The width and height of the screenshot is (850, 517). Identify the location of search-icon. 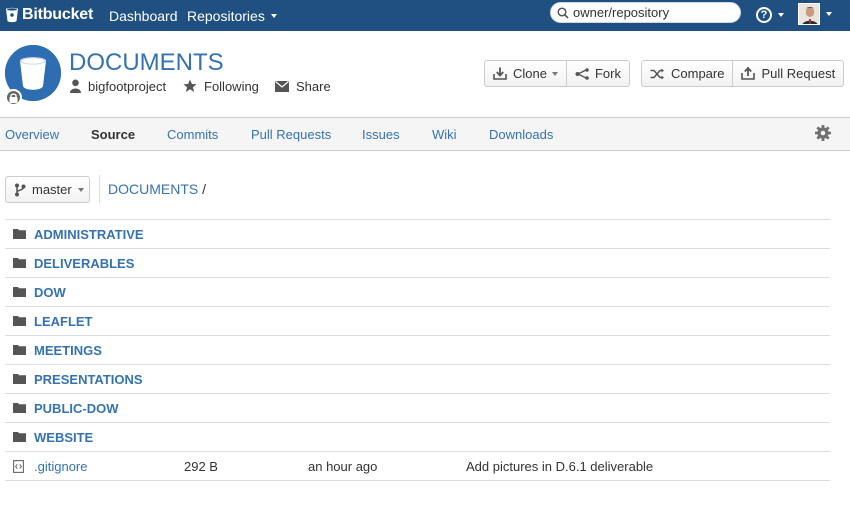
(563, 12).